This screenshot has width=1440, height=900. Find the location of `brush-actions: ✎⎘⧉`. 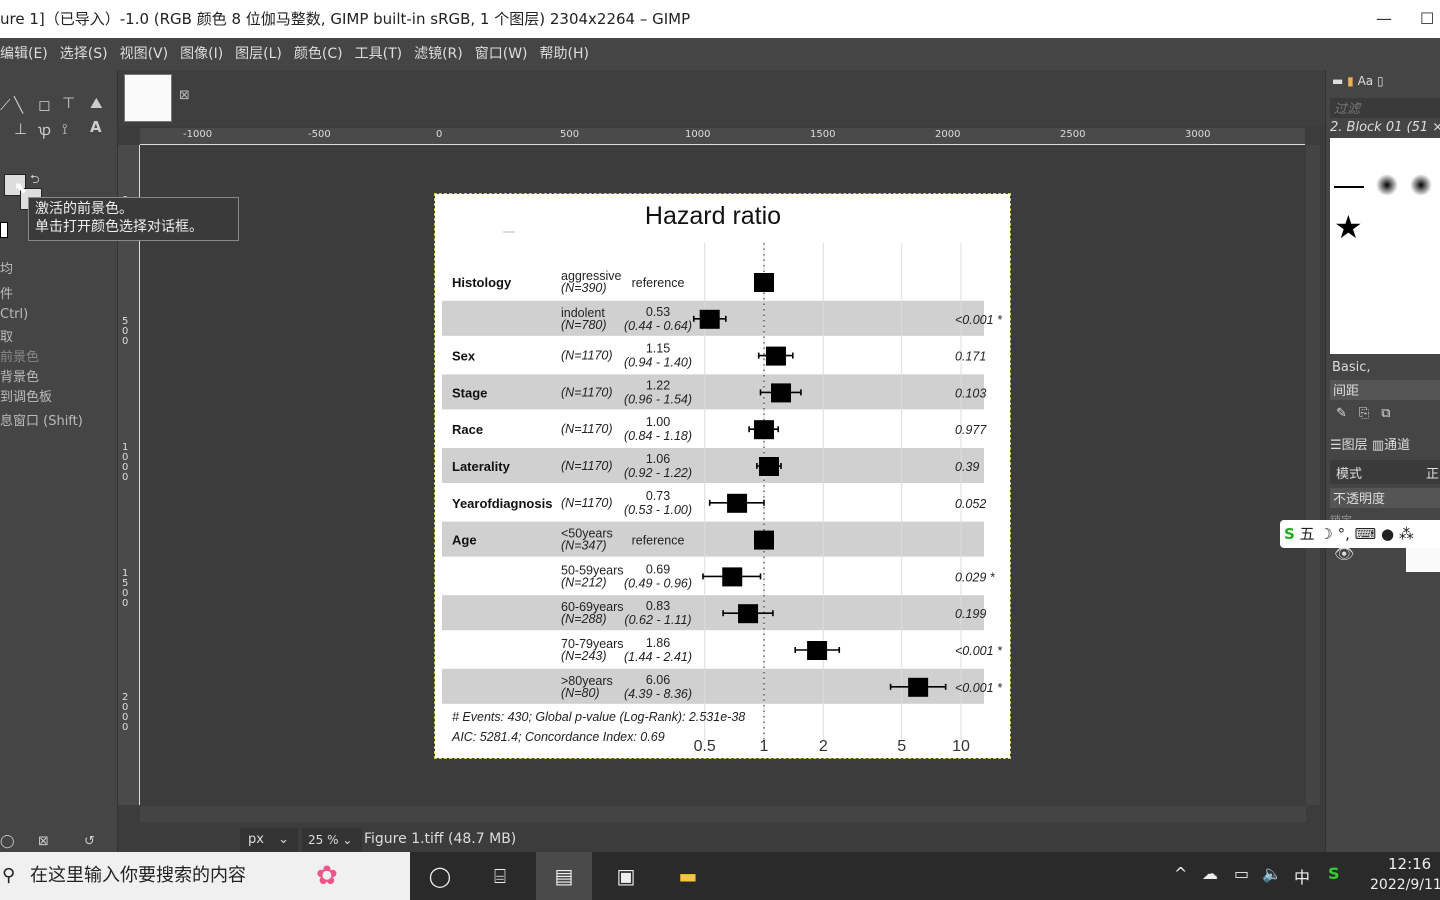

brush-actions: ✎⎘⧉ is located at coordinates (1369, 413).